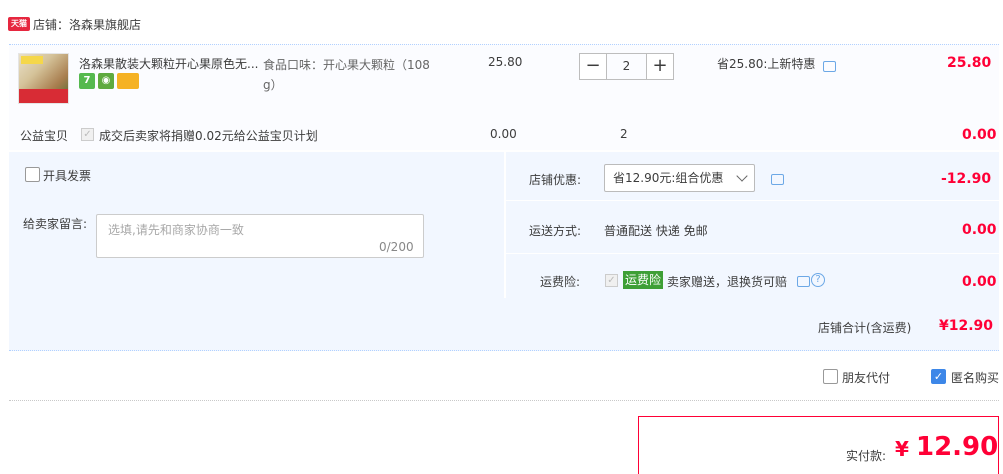 This screenshot has width=1003, height=474. I want to click on friend-pay-checkbox, so click(830, 376).